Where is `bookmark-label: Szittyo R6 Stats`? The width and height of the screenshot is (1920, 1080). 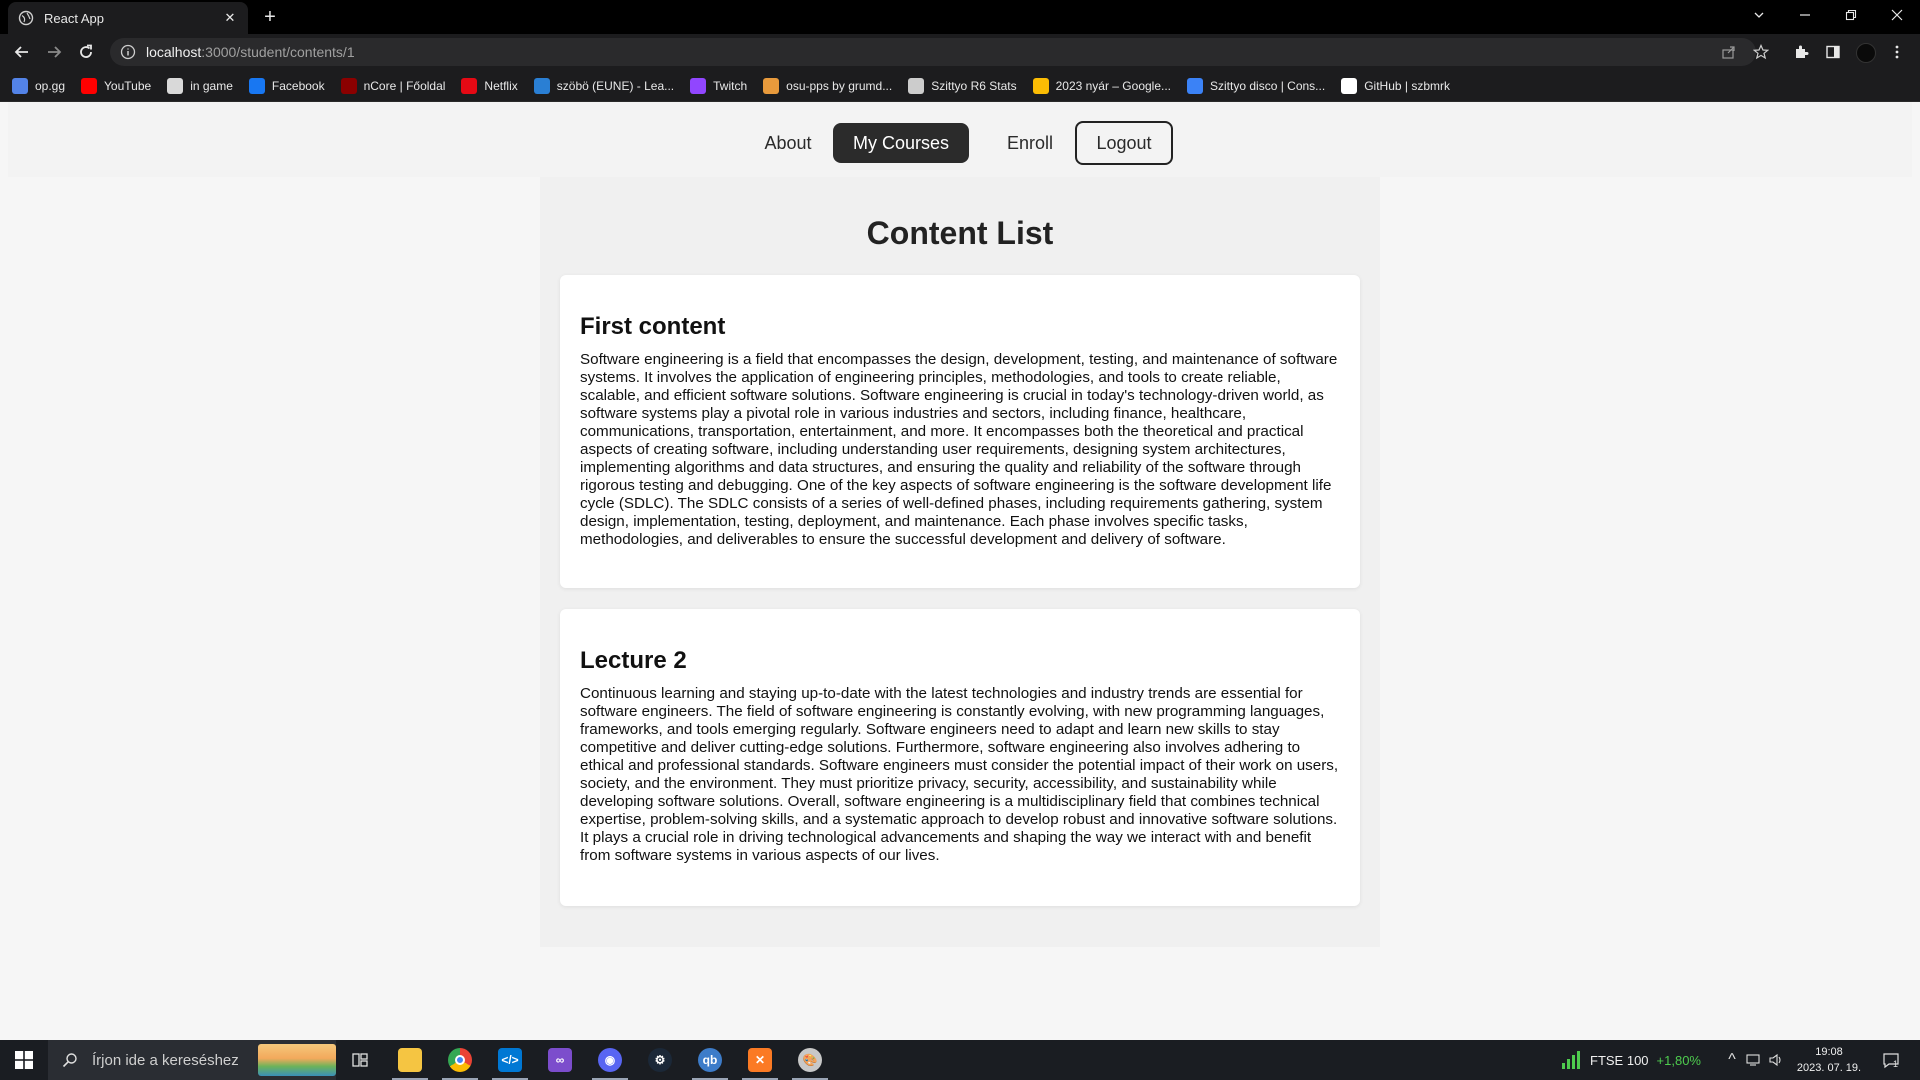 bookmark-label: Szittyo R6 Stats is located at coordinates (974, 85).